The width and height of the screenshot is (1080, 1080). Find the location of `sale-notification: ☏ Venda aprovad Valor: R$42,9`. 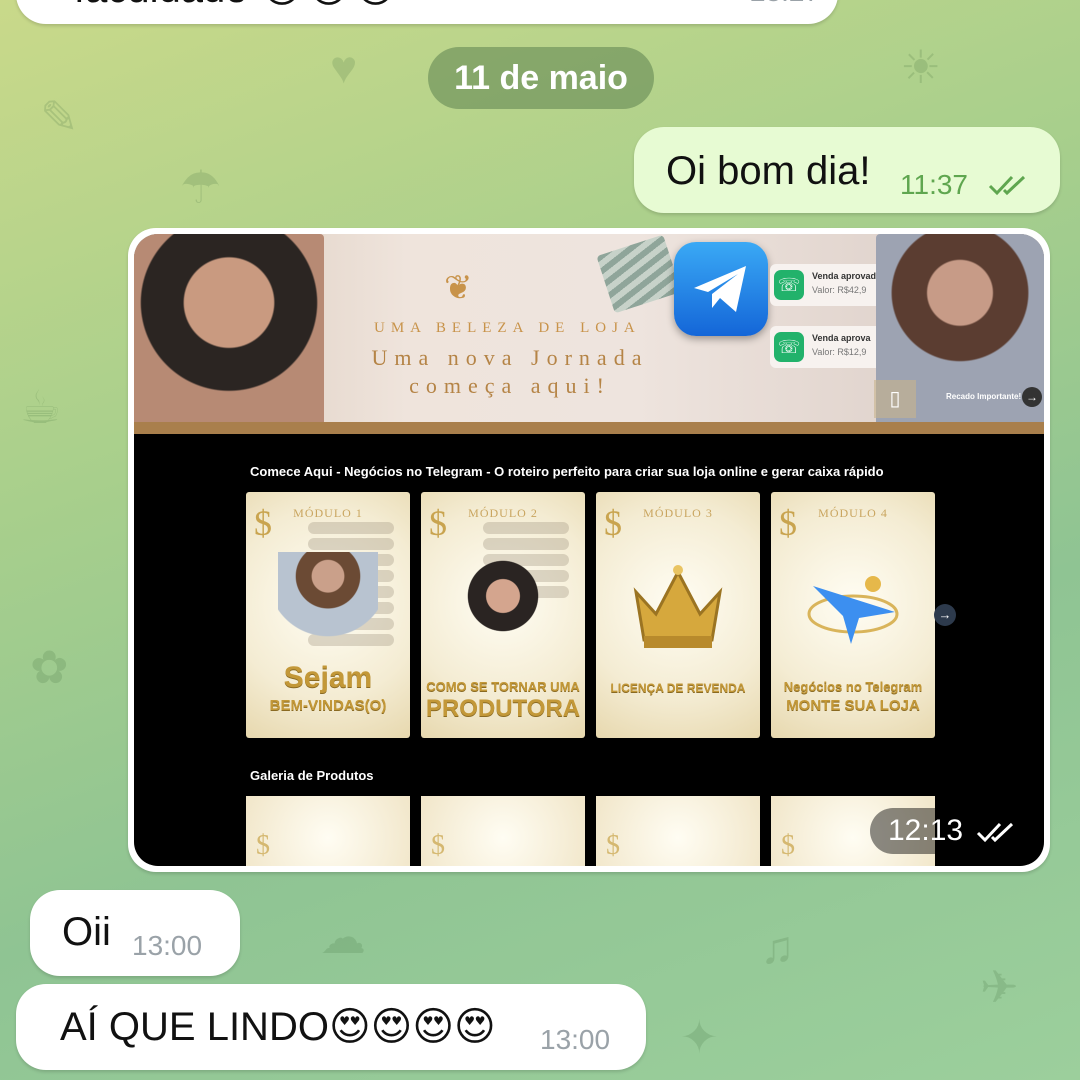

sale-notification: ☏ Venda aprovad Valor: R$42,9 is located at coordinates (826, 285).